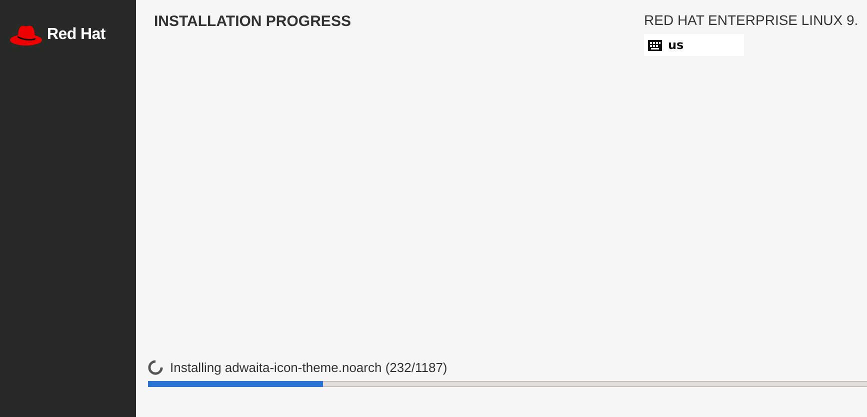 The image size is (867, 417). I want to click on keyboard-icon, so click(655, 45).